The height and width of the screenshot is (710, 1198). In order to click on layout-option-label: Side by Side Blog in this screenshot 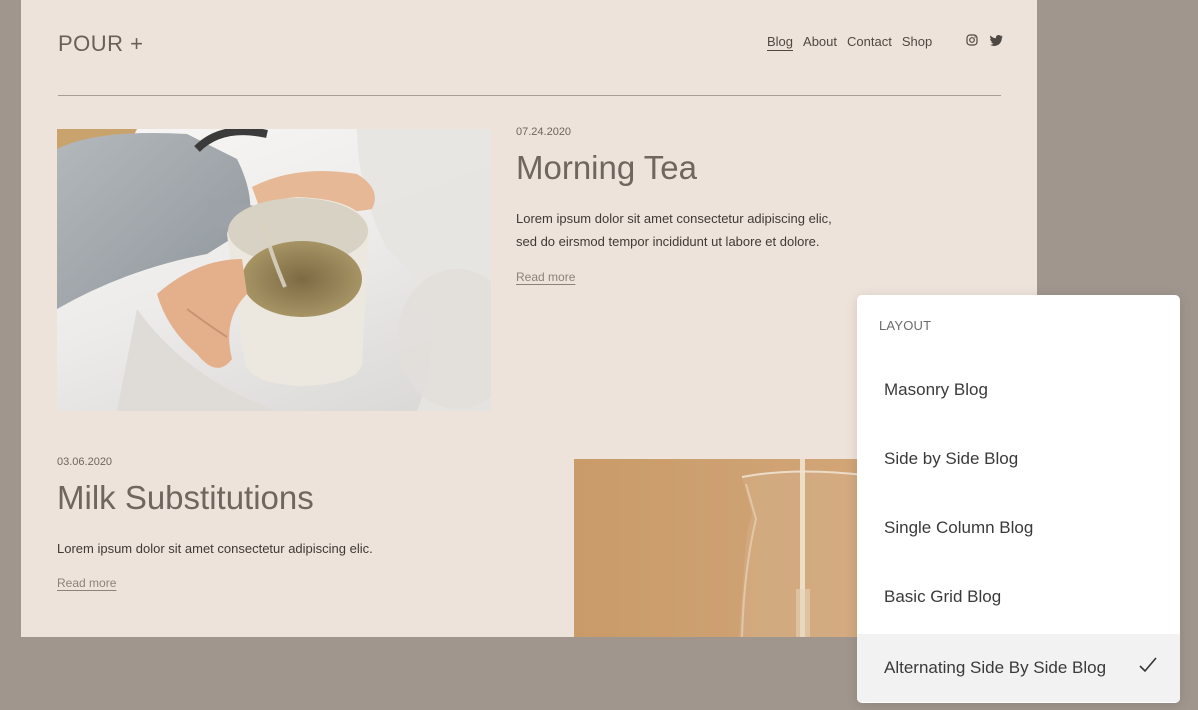, I will do `click(951, 458)`.